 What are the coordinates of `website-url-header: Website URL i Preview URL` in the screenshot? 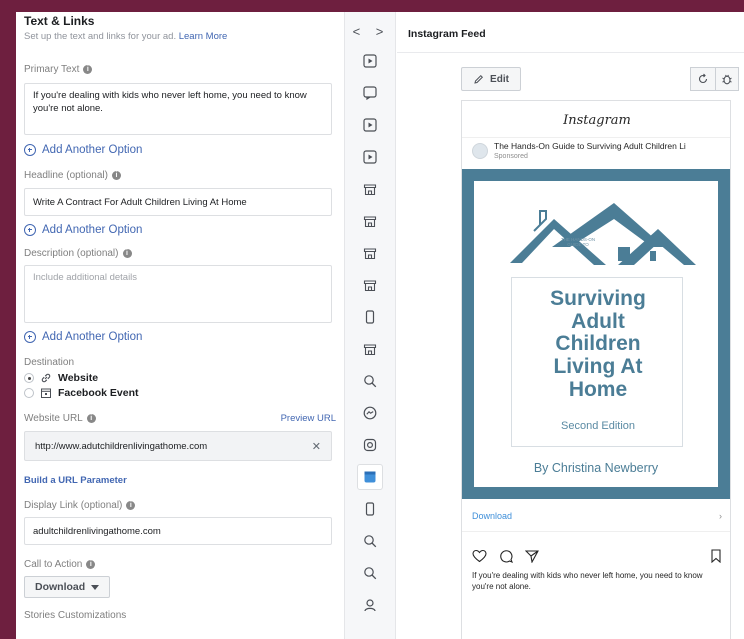 It's located at (180, 418).